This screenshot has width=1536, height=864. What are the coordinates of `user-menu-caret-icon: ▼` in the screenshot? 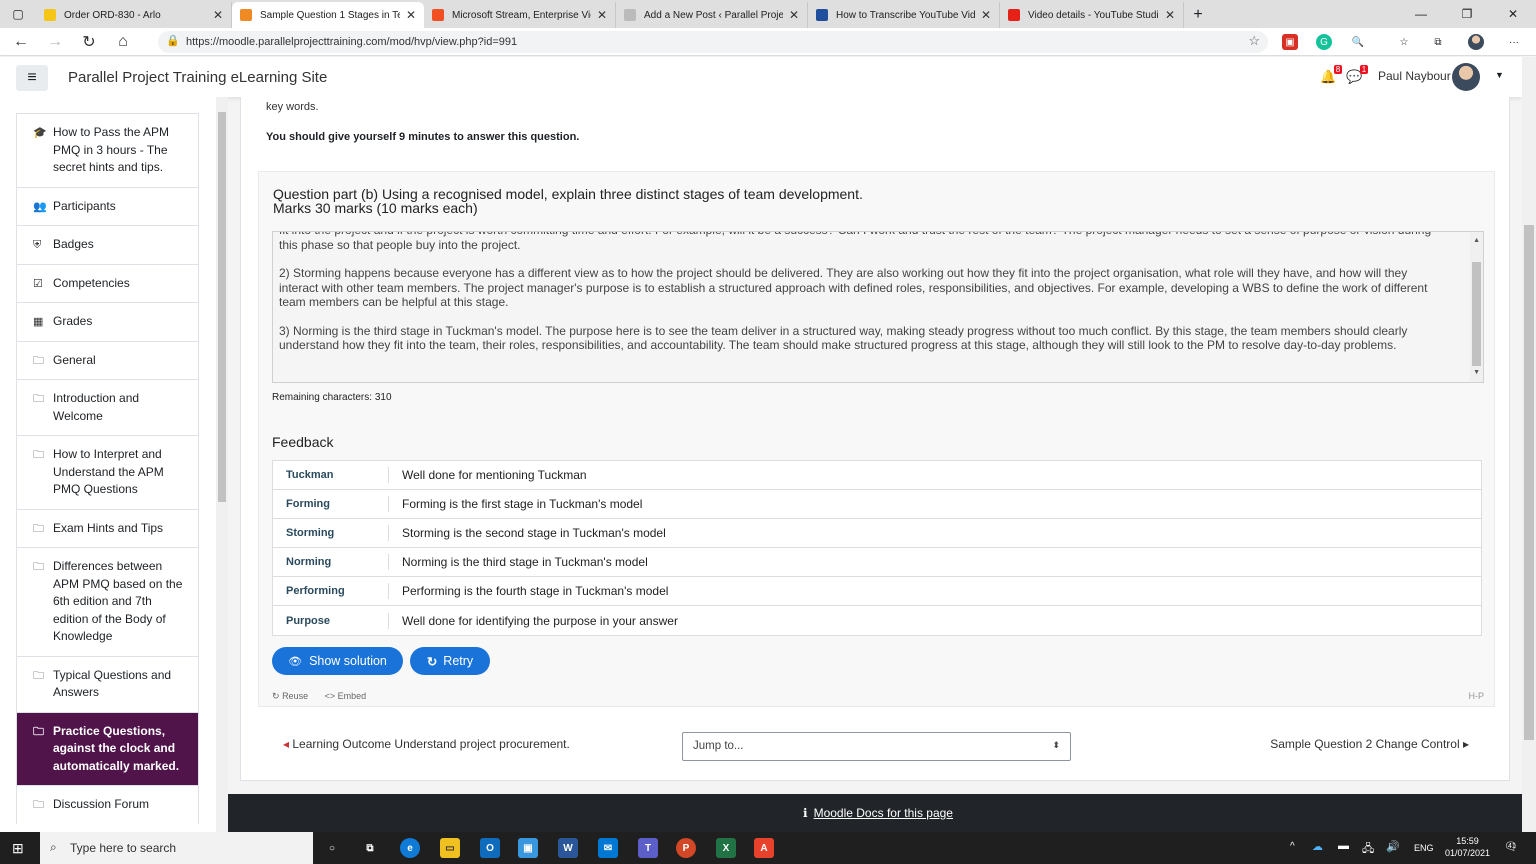 It's located at (1499, 75).